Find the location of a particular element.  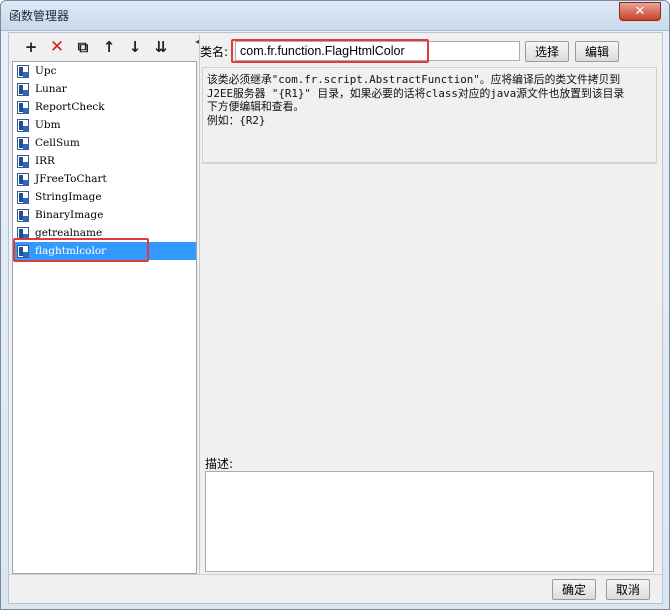

cancel-button: 取消 is located at coordinates (628, 589).